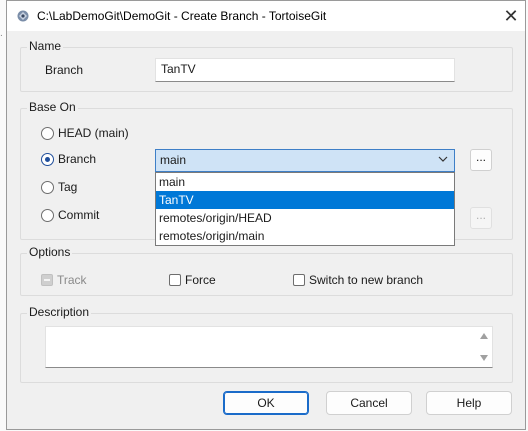 The width and height of the screenshot is (528, 431). What do you see at coordinates (72, 280) in the screenshot?
I see `track-label: Track` at bounding box center [72, 280].